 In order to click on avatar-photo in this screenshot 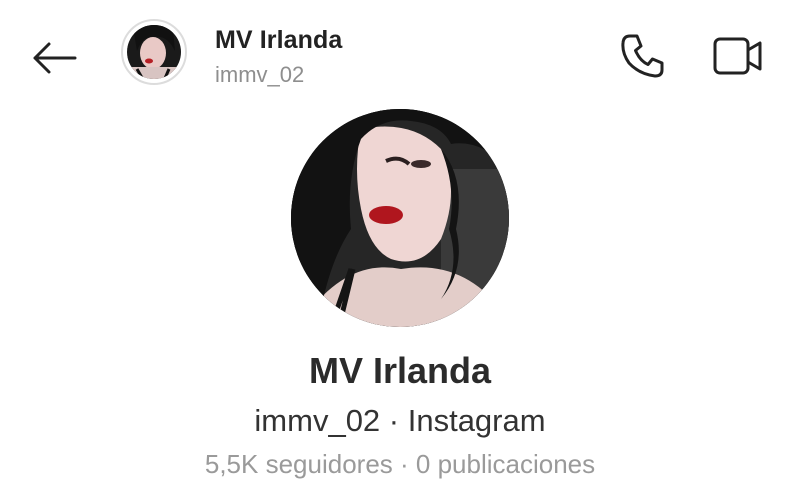, I will do `click(154, 52)`.